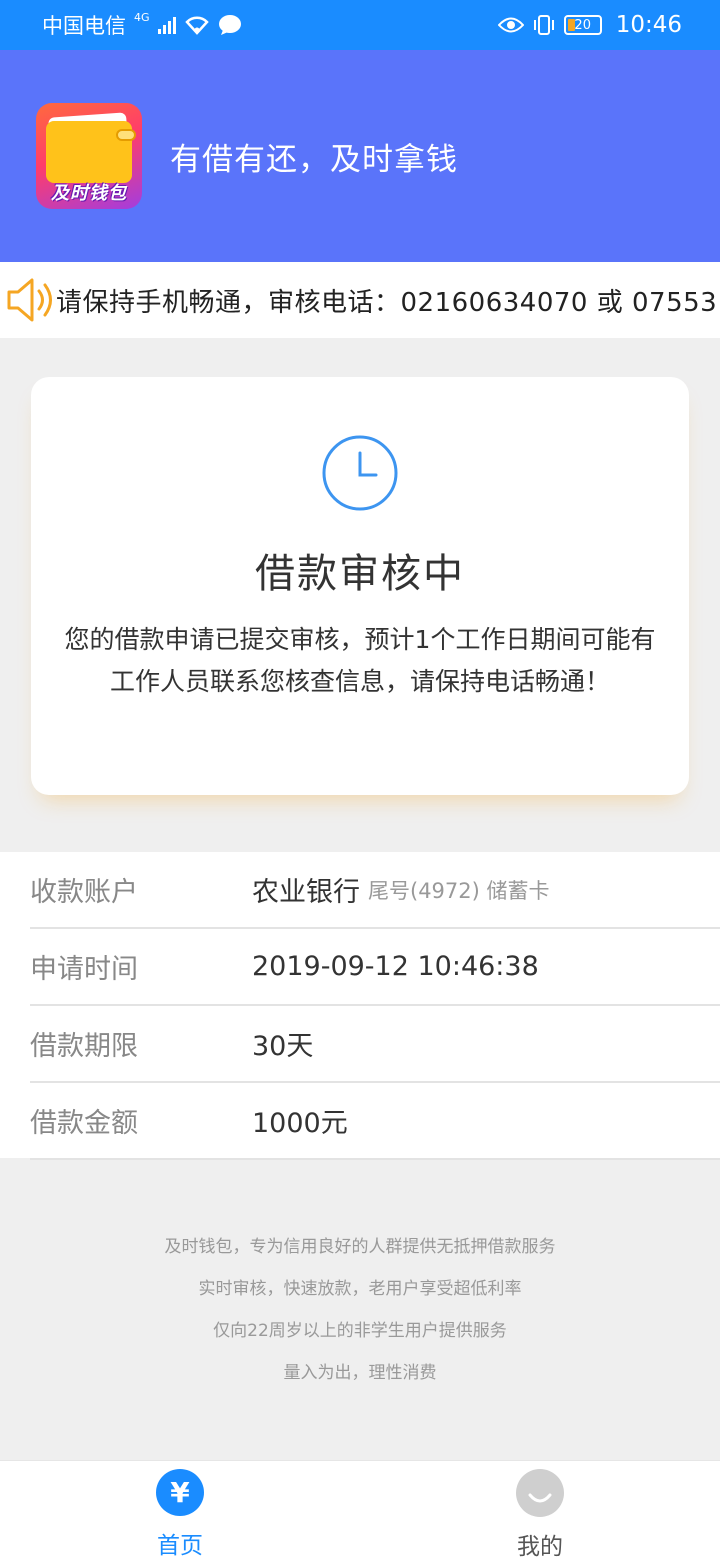  I want to click on nav-home: ¥ 首页, so click(180, 1510).